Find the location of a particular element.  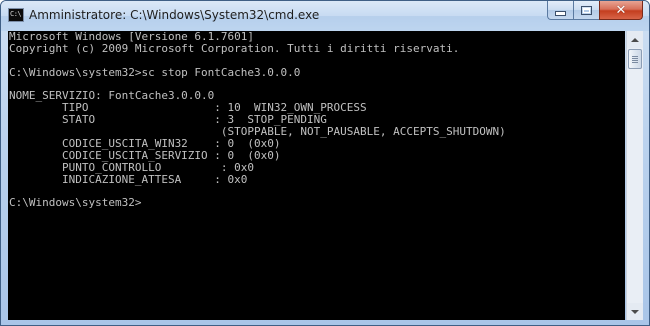

caption-buttons: ✕ is located at coordinates (595, 11).